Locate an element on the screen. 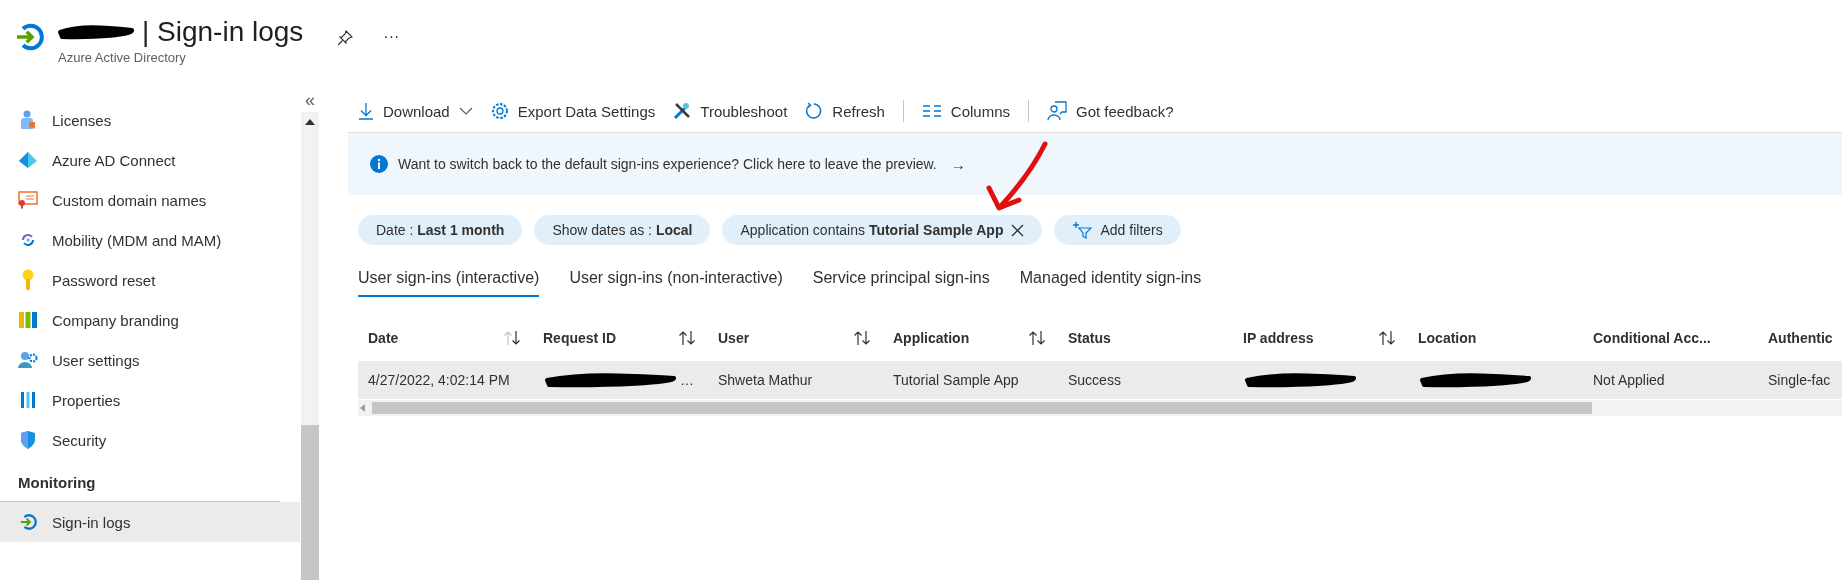 Image resolution: width=1842 pixels, height=580 pixels. page-title: | Sign-in logs is located at coordinates (223, 32).